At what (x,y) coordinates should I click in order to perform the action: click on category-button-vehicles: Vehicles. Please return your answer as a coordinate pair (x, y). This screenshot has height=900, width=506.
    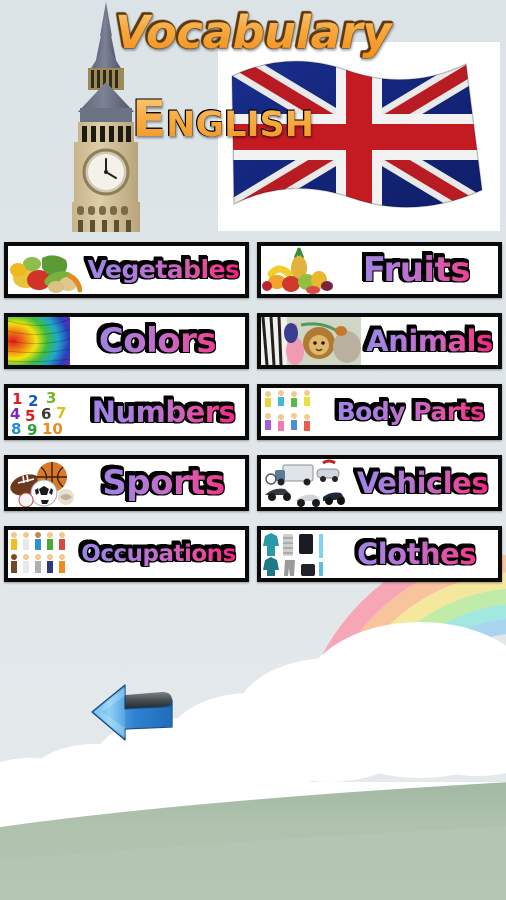
    Looking at the image, I should click on (379, 483).